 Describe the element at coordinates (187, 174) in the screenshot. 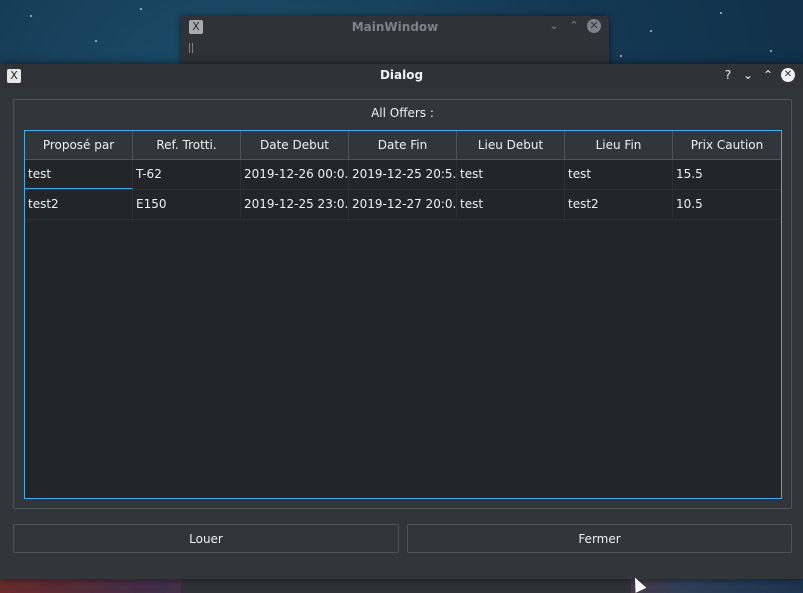

I see `table-cell: T-62` at that location.